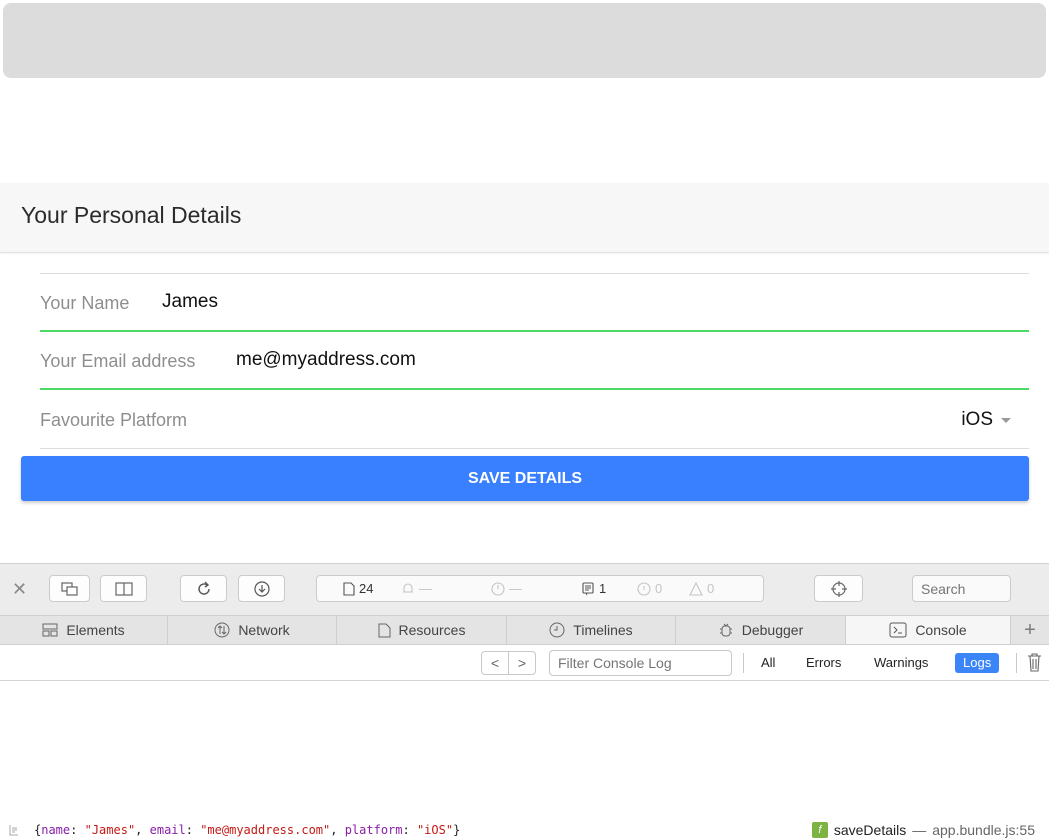 The image size is (1049, 840). What do you see at coordinates (408, 587) in the screenshot?
I see `bell-icon` at bounding box center [408, 587].